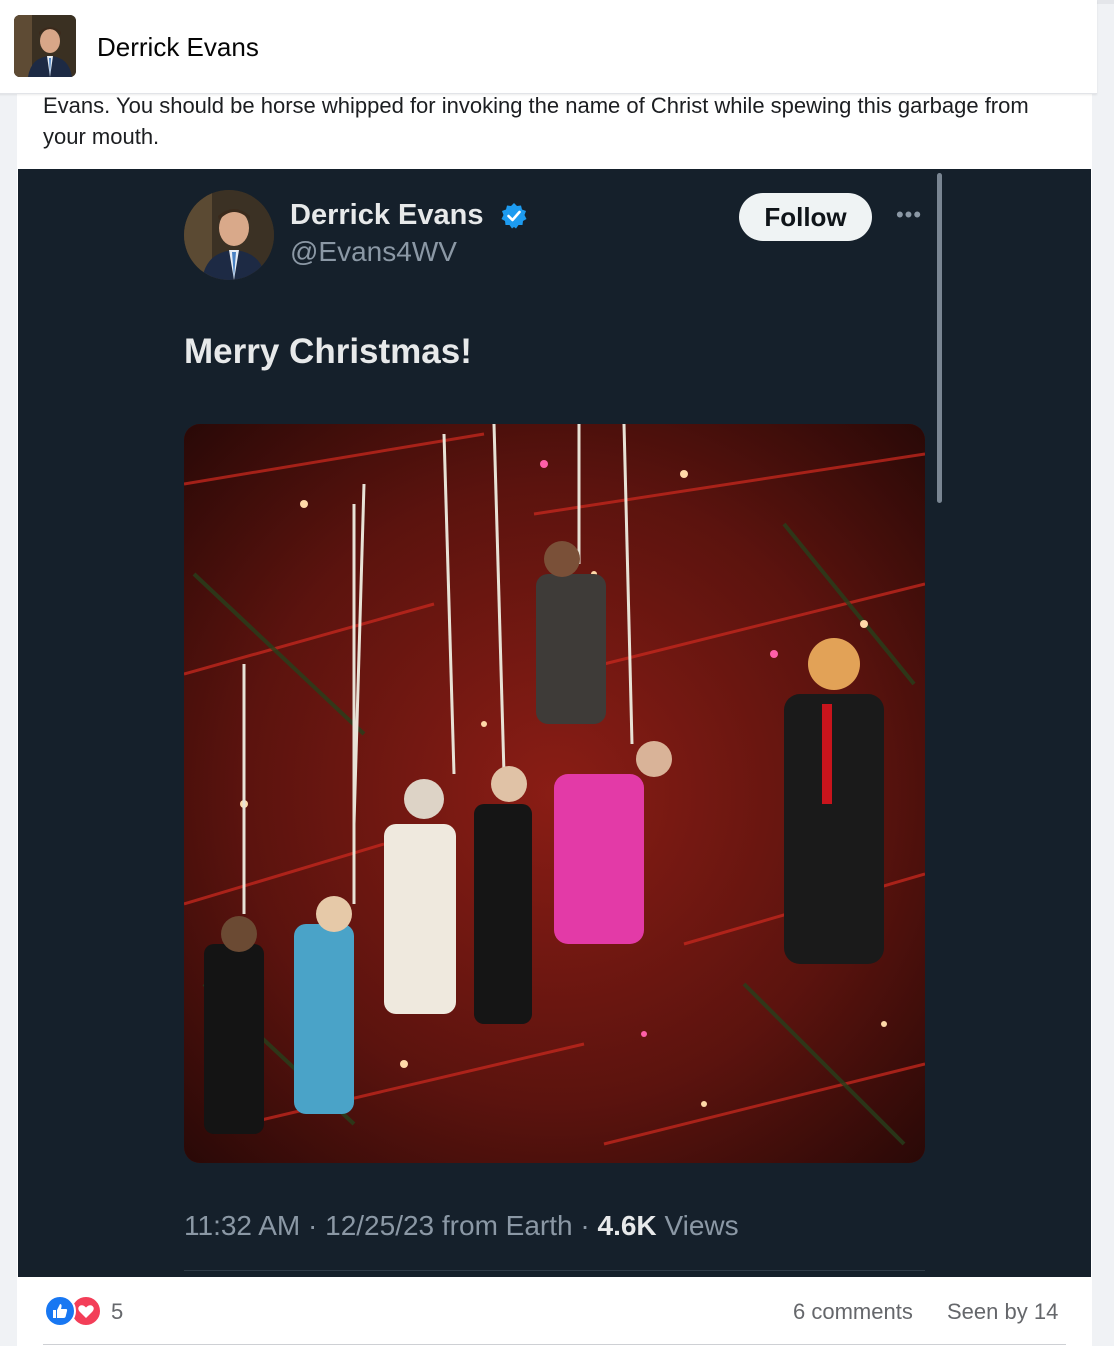  What do you see at coordinates (554, 1311) in the screenshot?
I see `post-footer: 5 6 comments Seen by 14` at bounding box center [554, 1311].